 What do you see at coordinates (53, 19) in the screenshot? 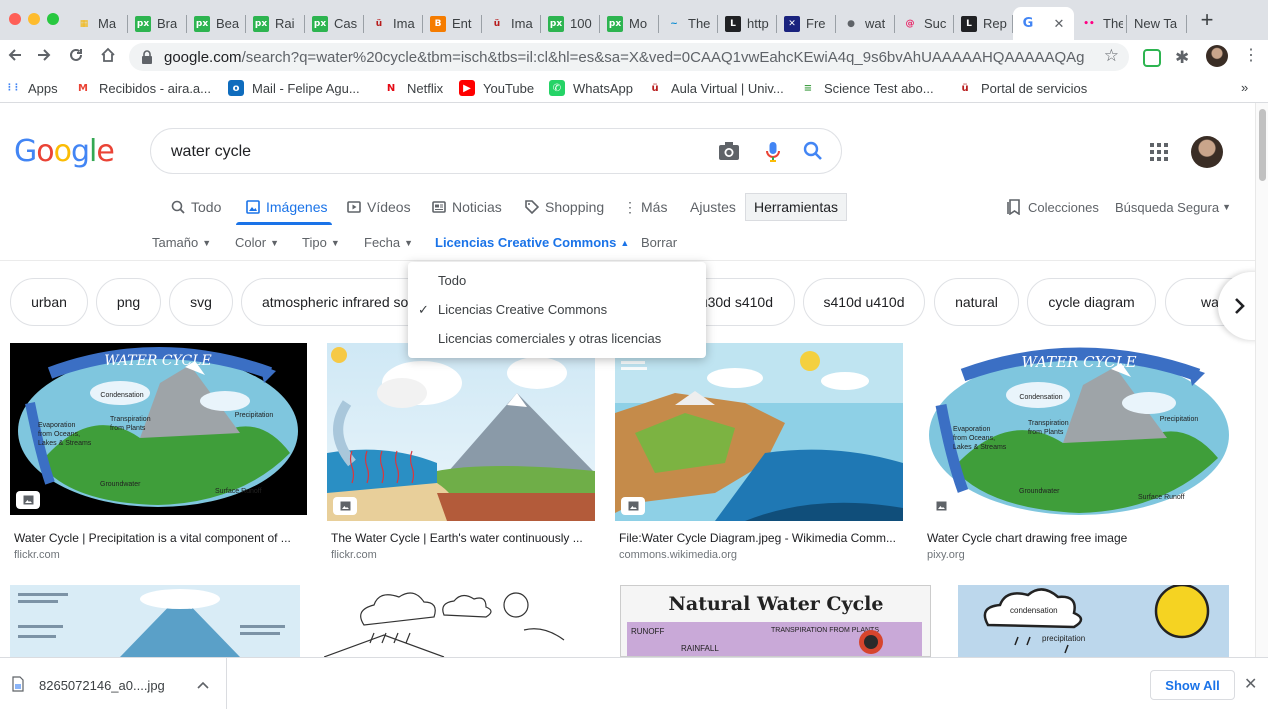
I see `zoom-window-button` at bounding box center [53, 19].